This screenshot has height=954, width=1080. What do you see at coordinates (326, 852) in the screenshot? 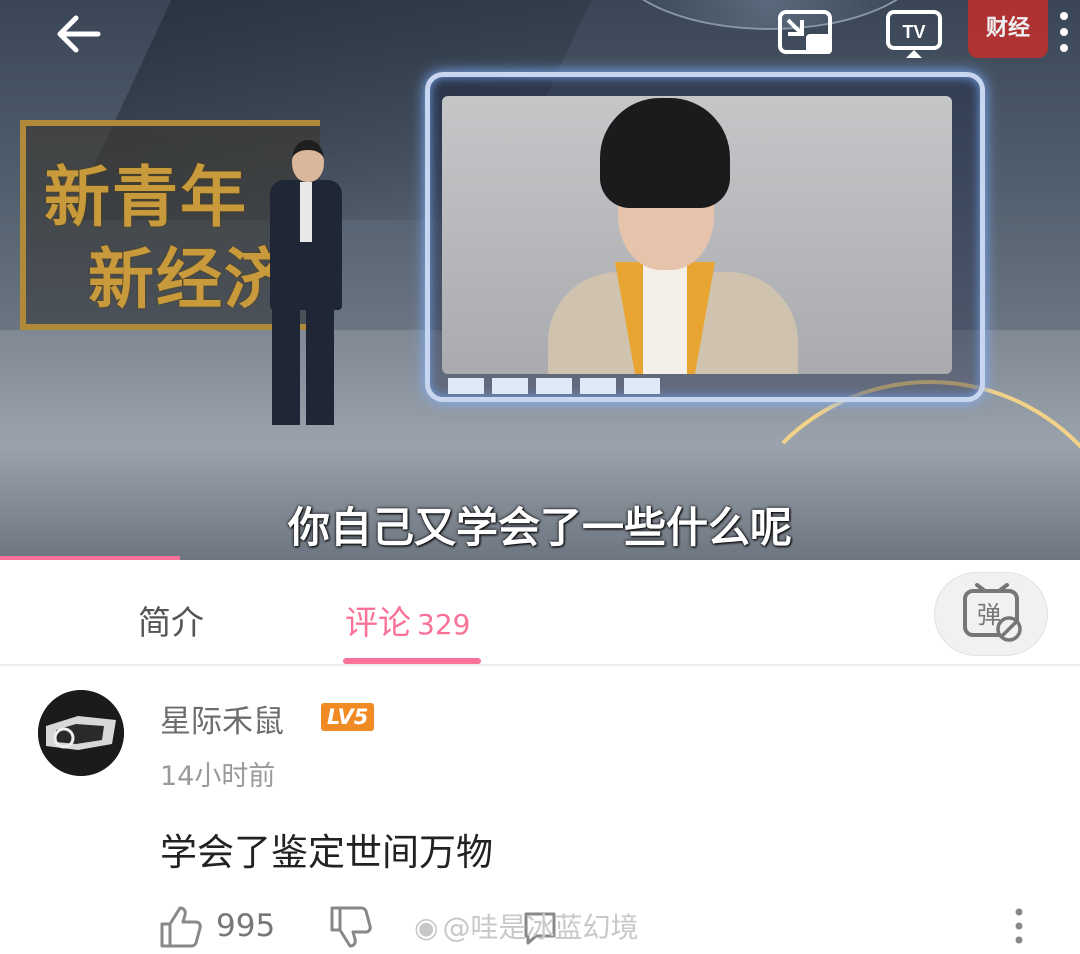
I see `comment-text: 学会了鉴定世间万物` at bounding box center [326, 852].